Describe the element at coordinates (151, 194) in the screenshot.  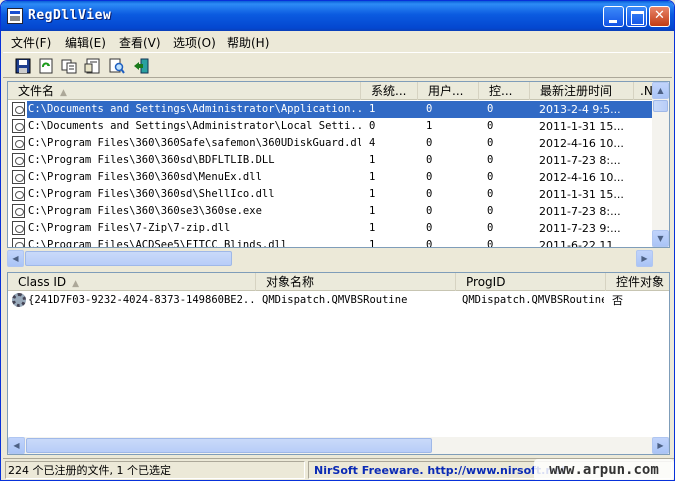
I see `filename-cell: C:\Program Files\360\360sd\ShellIco.dll` at that location.